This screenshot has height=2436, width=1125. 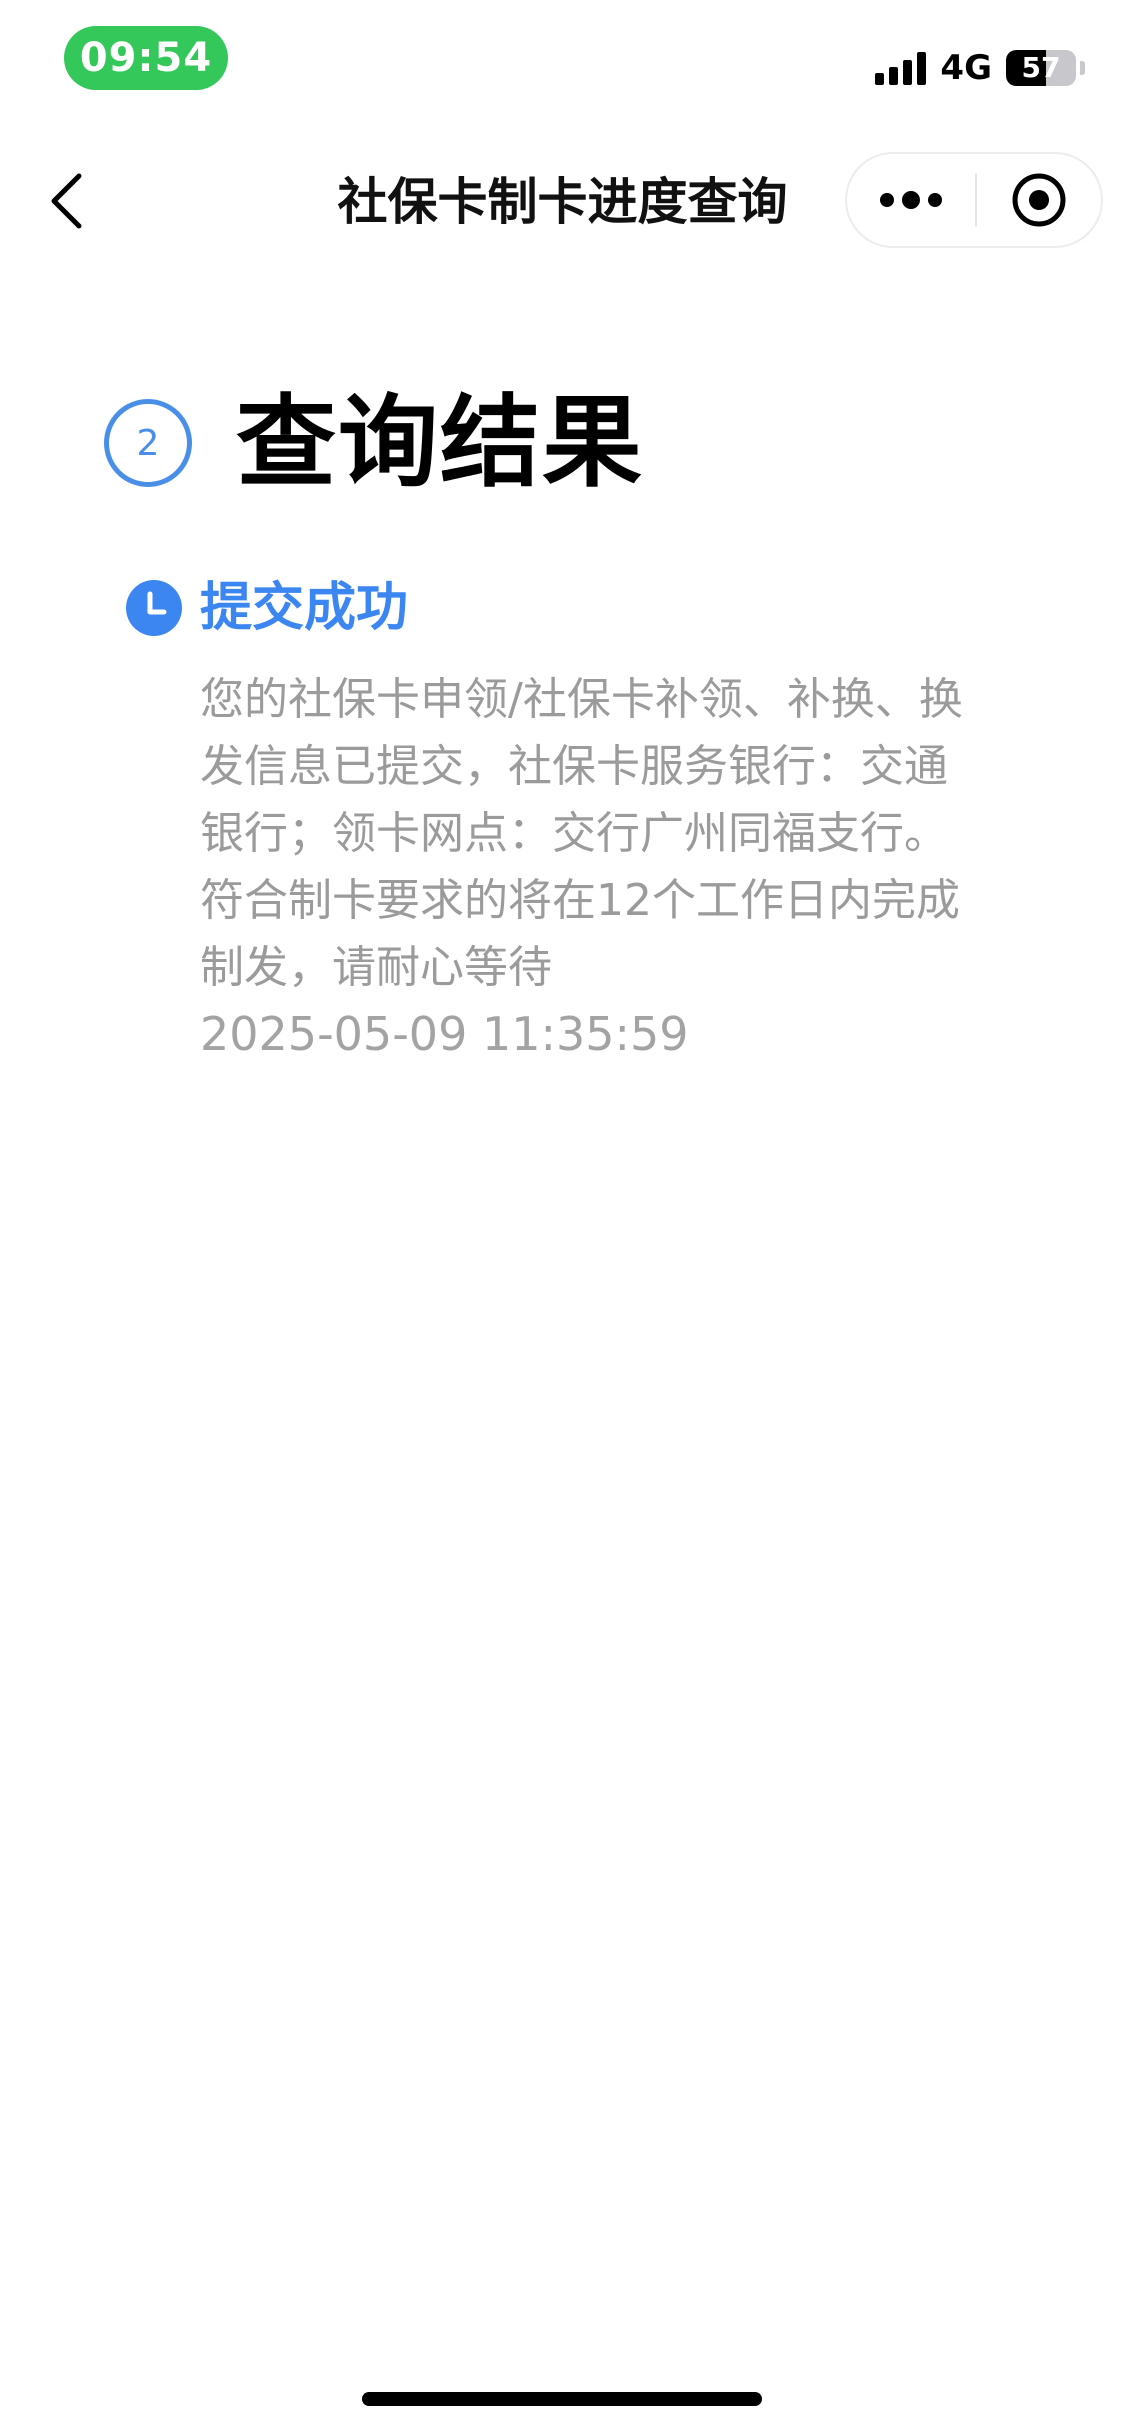 I want to click on status-time: 09:54, so click(x=146, y=58).